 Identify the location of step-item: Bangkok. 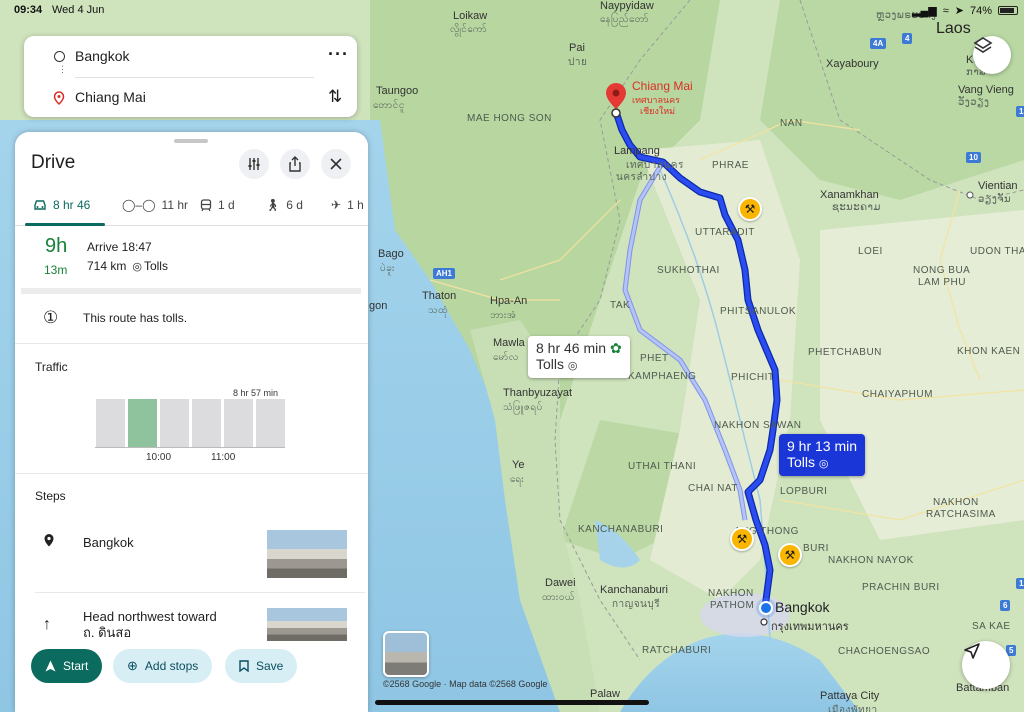
(191, 557).